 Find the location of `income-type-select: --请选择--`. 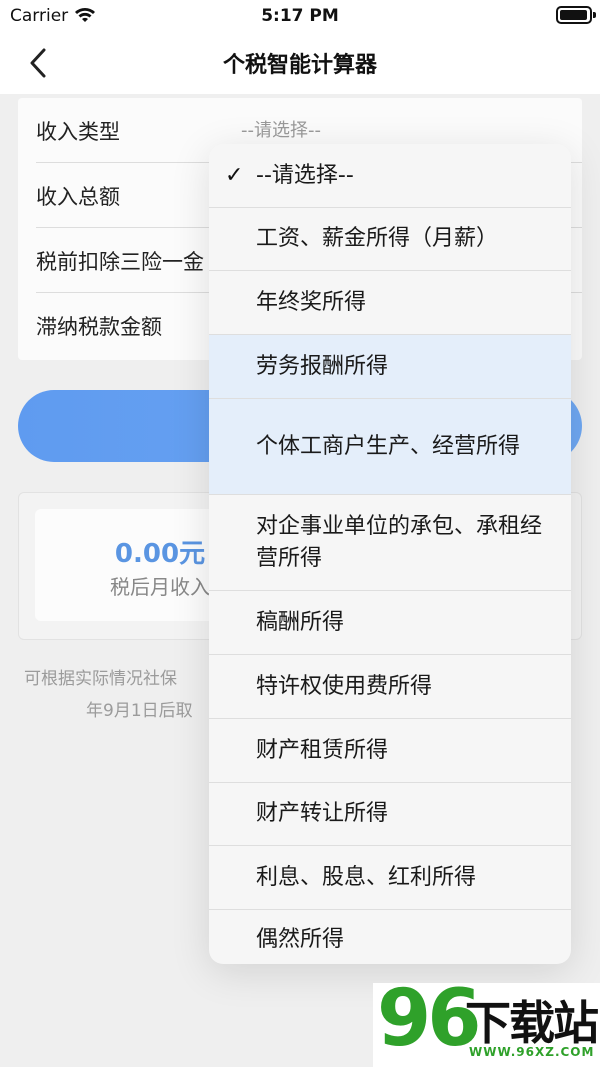

income-type-select: --请选择-- is located at coordinates (281, 129).